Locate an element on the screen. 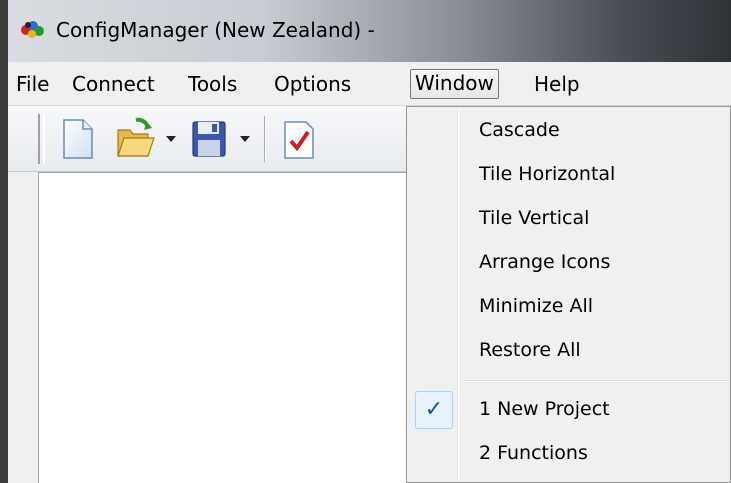  new-document-icon is located at coordinates (78, 139).